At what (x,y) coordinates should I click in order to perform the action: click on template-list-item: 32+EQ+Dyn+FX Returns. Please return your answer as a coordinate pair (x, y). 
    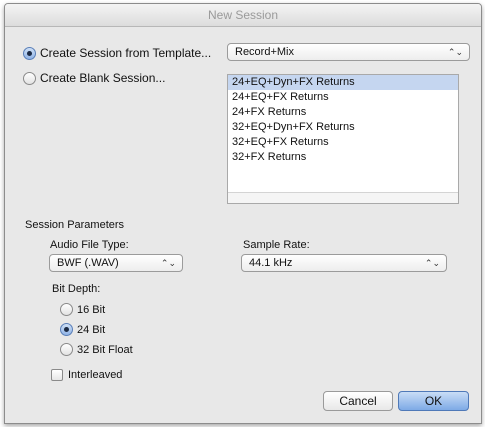
    Looking at the image, I should click on (343, 127).